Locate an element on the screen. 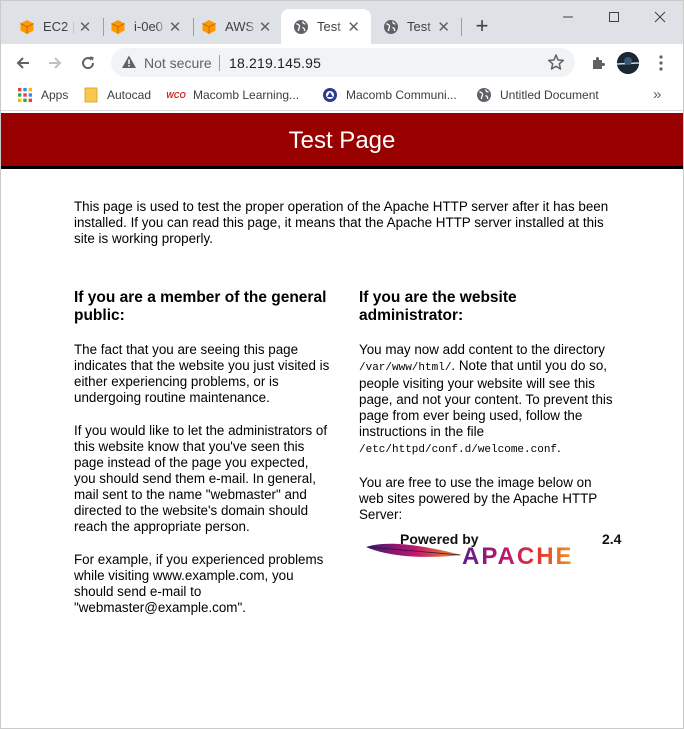  page-banner: Test Page is located at coordinates (342, 141).